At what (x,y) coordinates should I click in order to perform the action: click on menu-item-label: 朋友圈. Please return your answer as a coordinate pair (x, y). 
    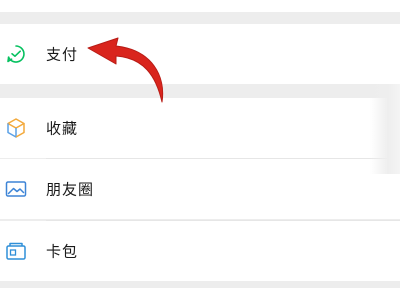
    Looking at the image, I should click on (70, 189).